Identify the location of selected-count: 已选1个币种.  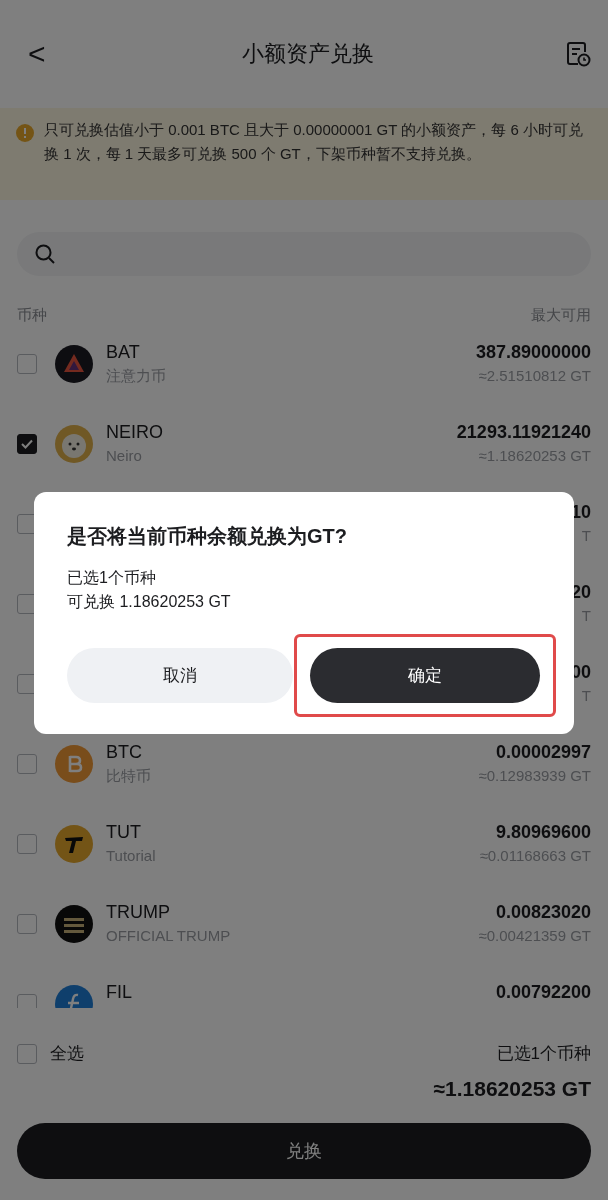
(543, 1054).